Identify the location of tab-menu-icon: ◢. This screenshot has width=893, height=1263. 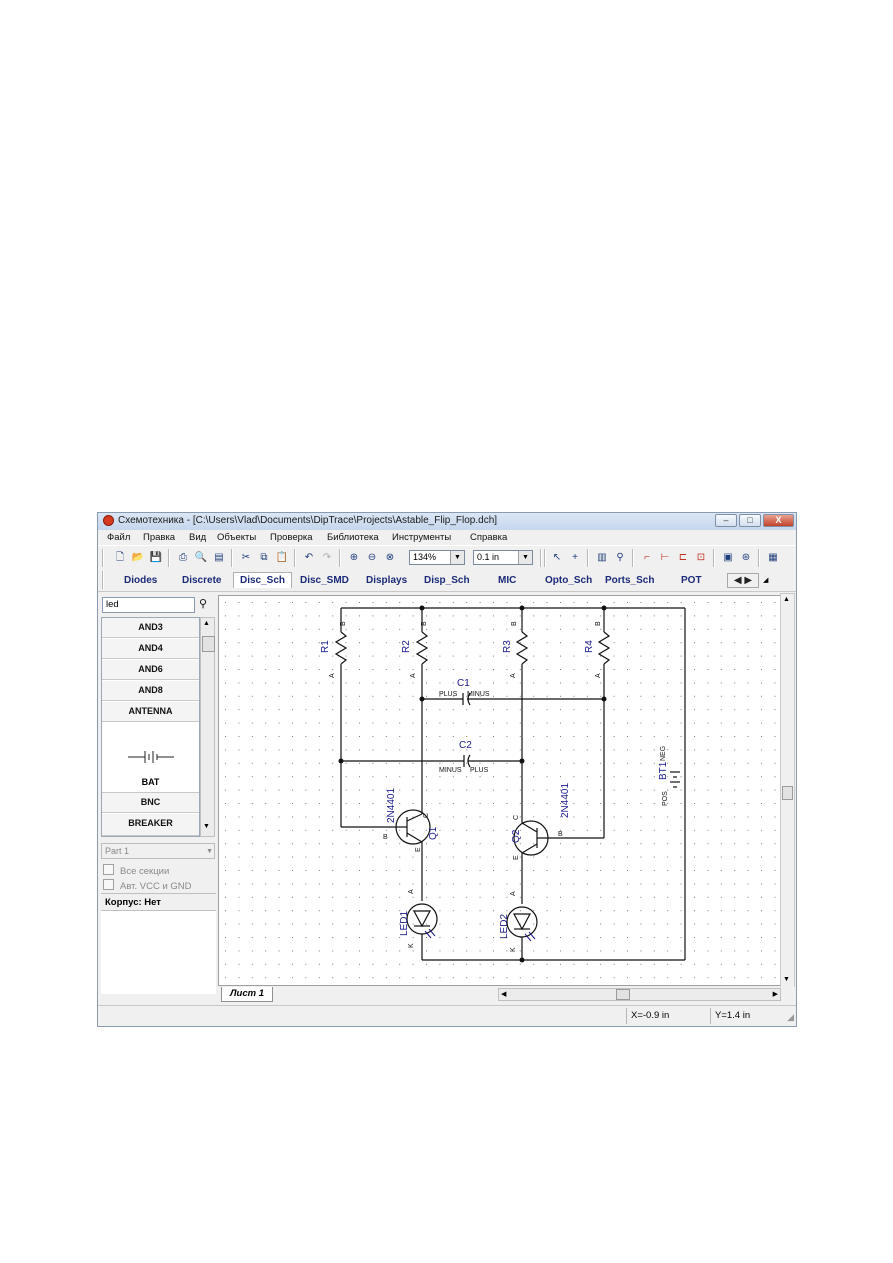
(765, 580).